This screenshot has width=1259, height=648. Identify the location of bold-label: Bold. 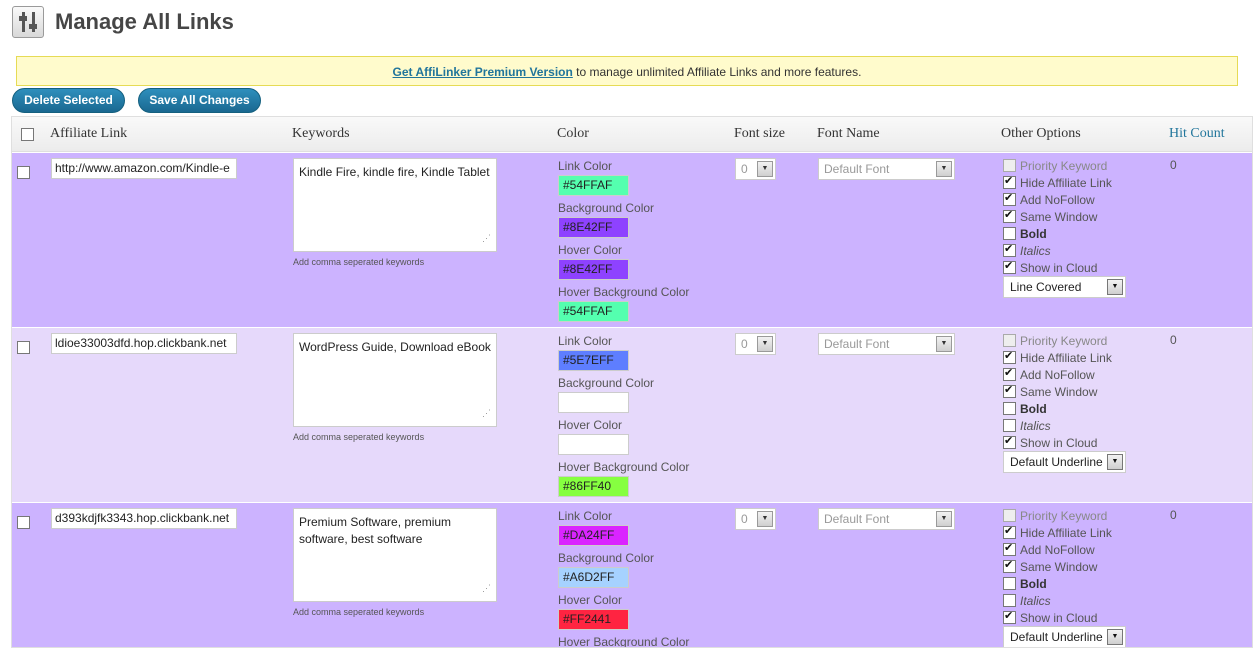
(1033, 233).